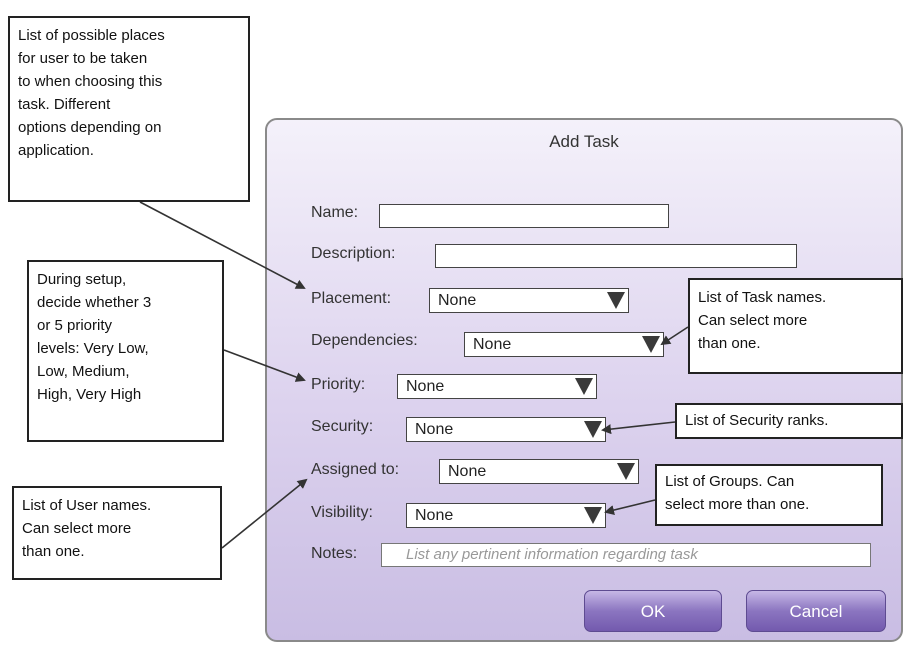 Image resolution: width=907 pixels, height=646 pixels. I want to click on arrow-assigned, so click(264, 513).